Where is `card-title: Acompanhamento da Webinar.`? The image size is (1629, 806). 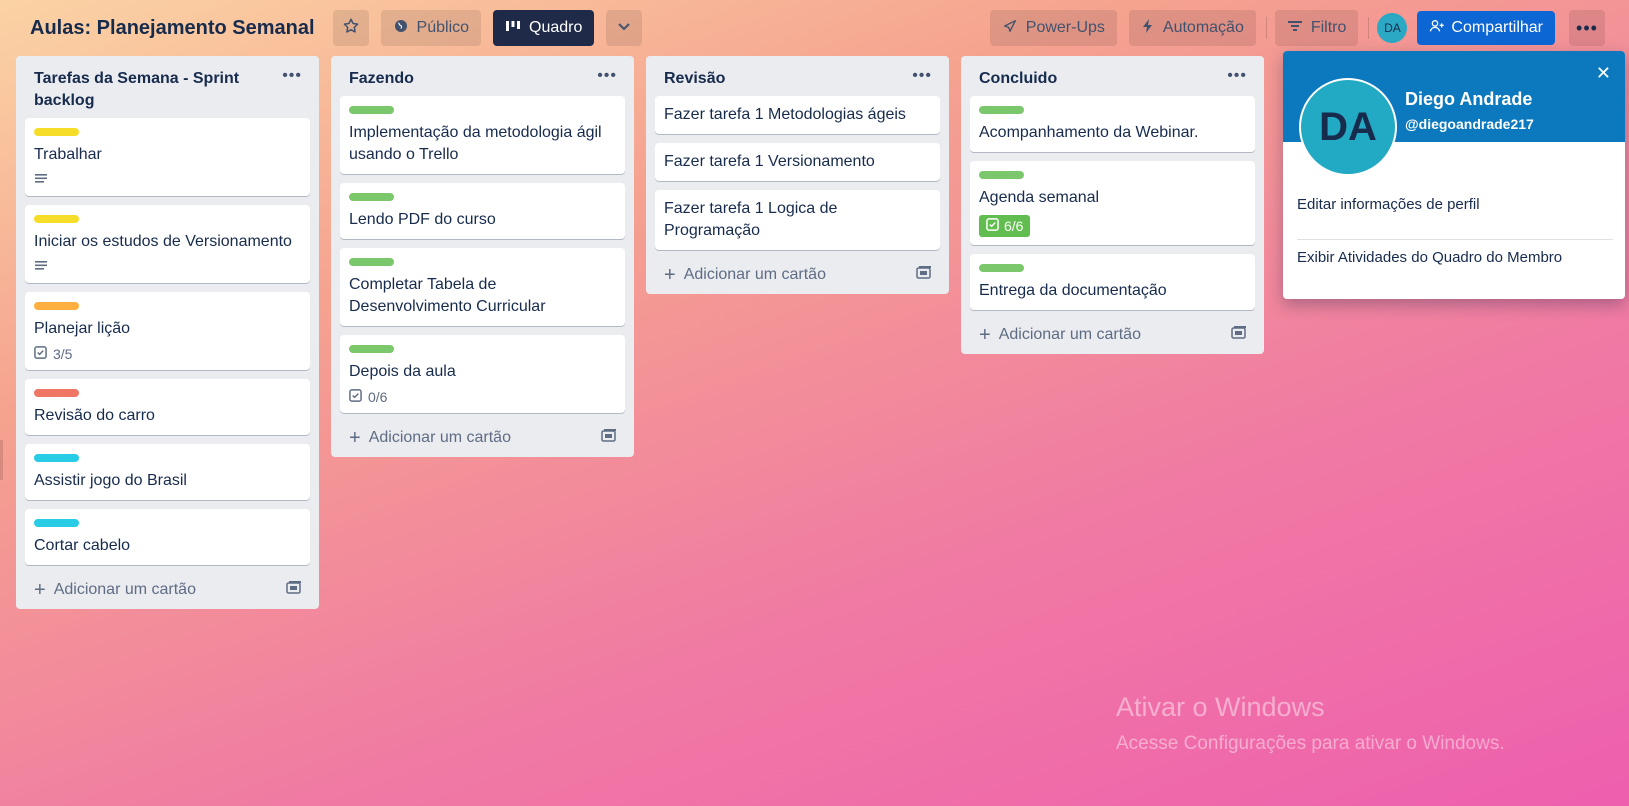 card-title: Acompanhamento da Webinar. is located at coordinates (1089, 132).